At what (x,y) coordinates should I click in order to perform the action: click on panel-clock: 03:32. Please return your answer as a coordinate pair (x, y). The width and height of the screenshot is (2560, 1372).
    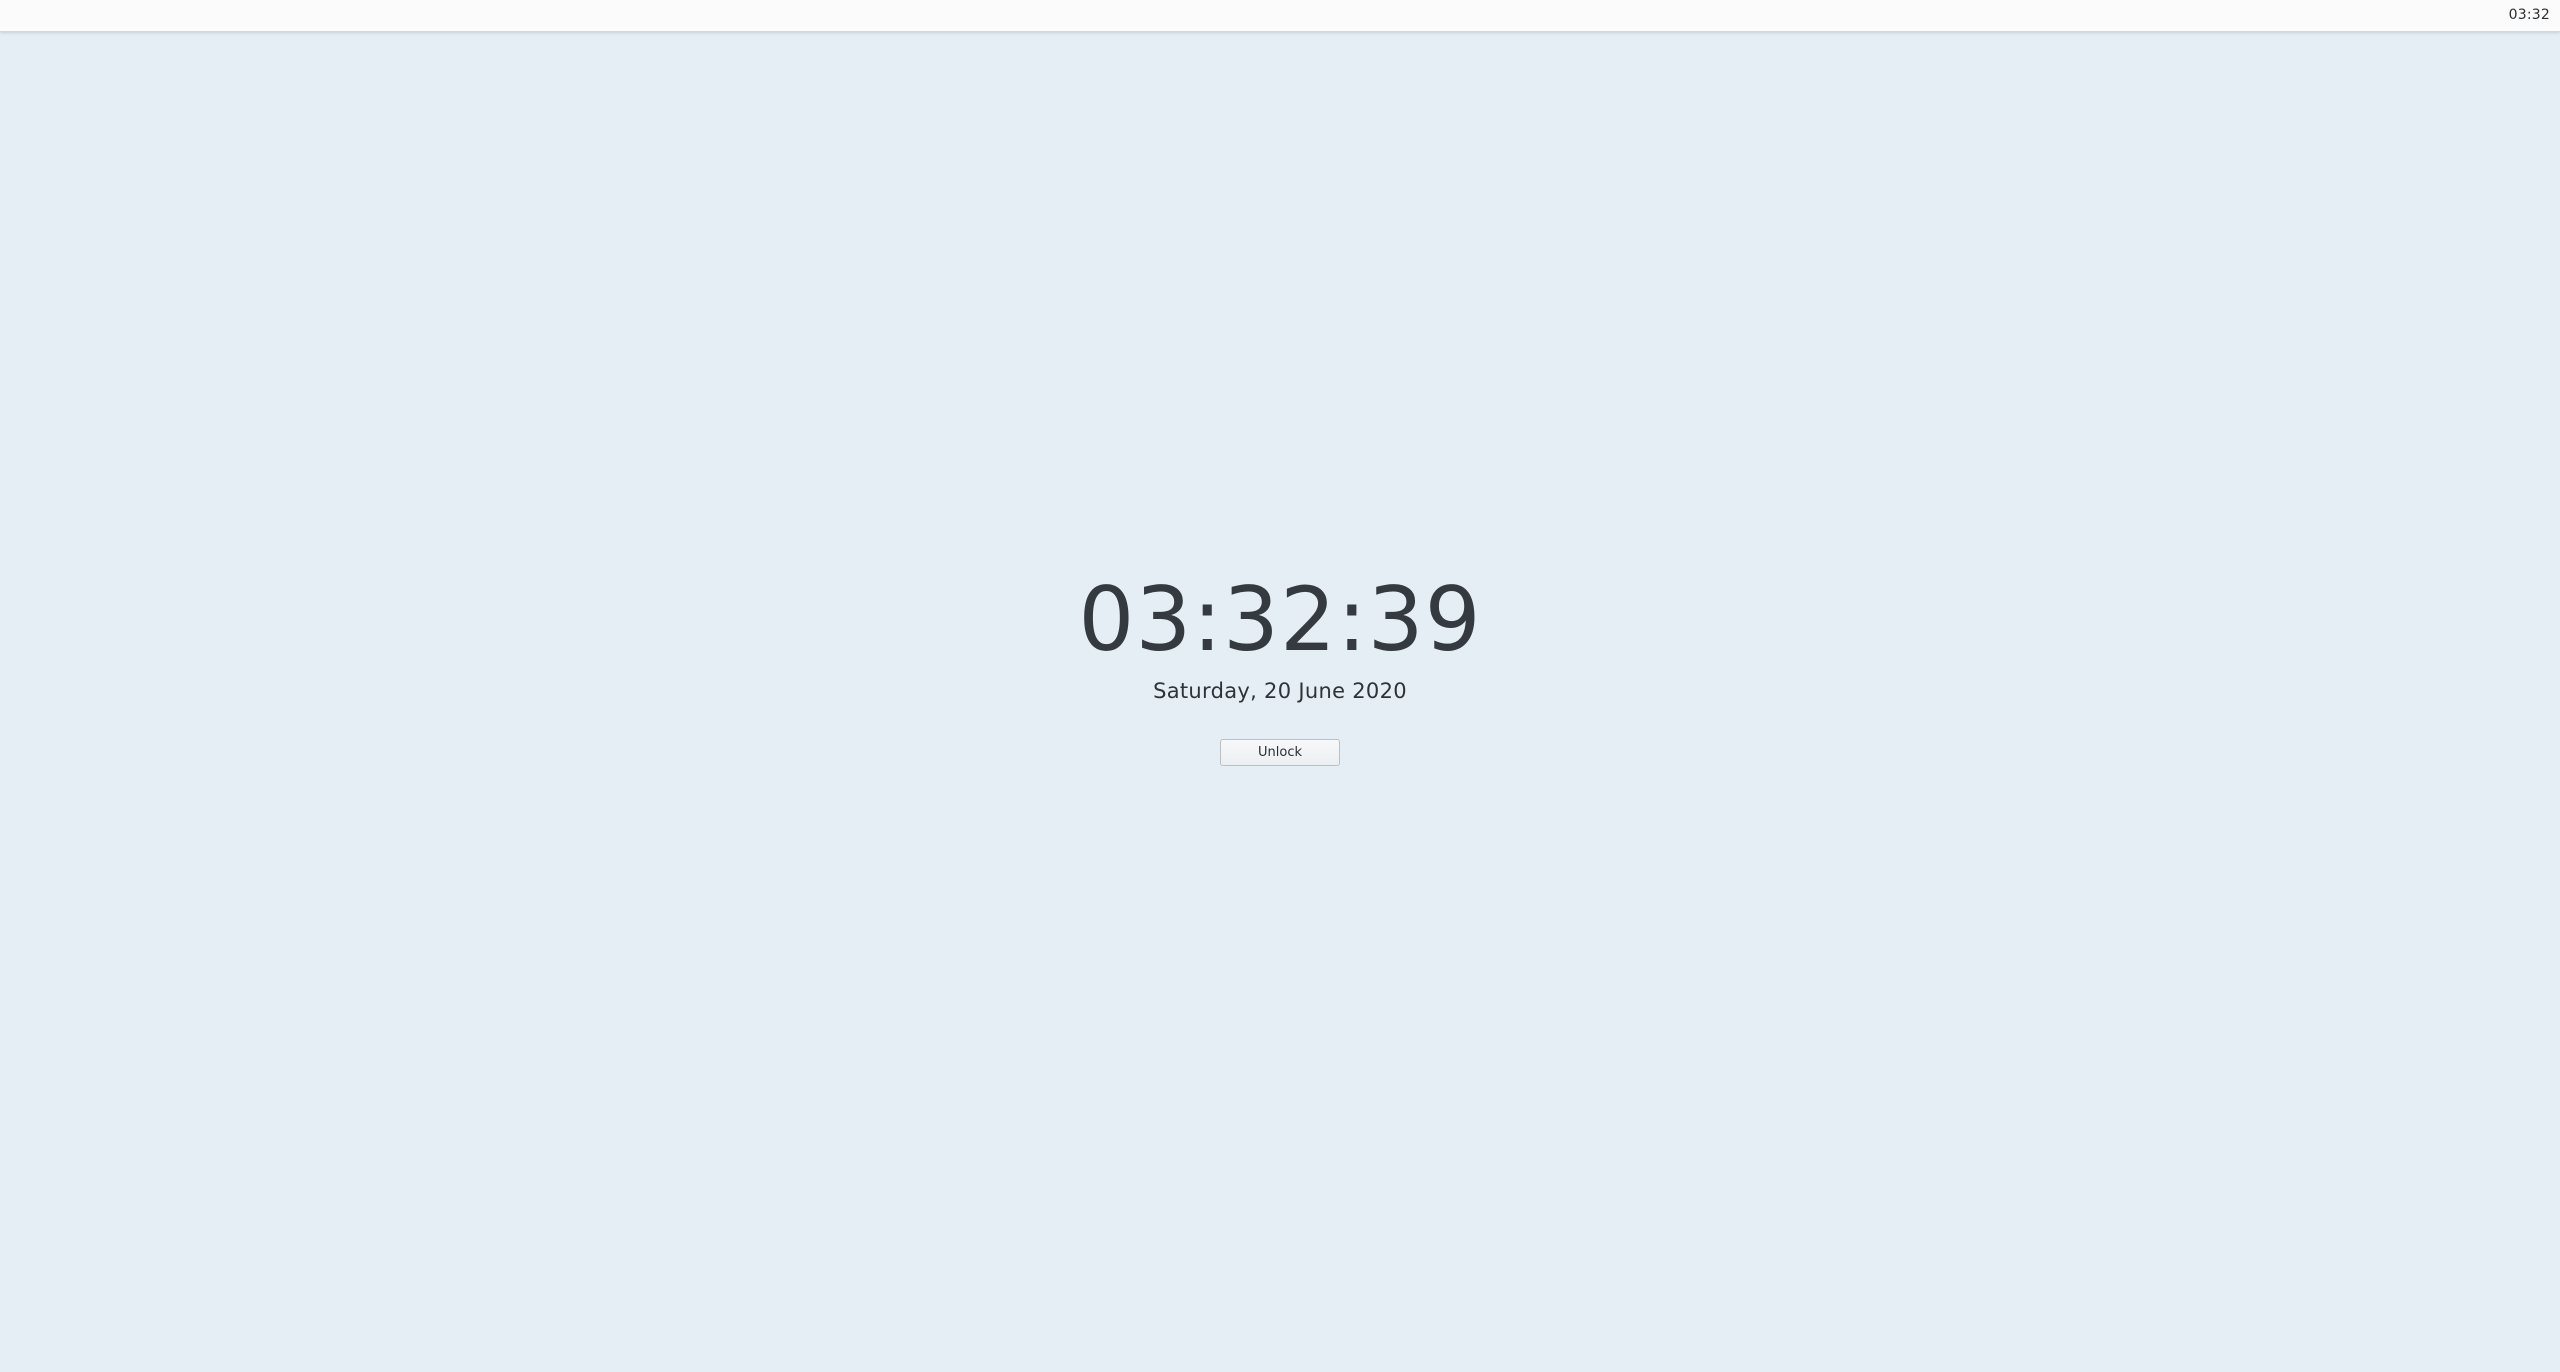
    Looking at the image, I should click on (2529, 15).